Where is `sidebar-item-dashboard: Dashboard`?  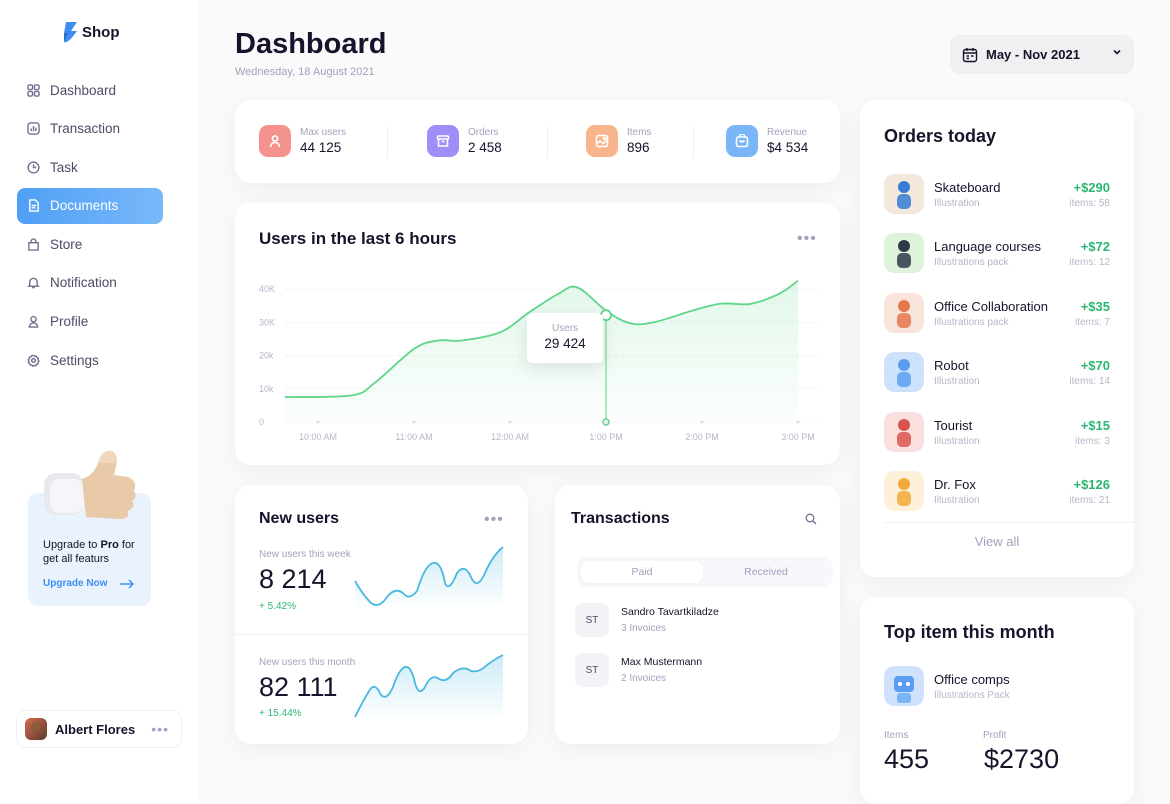
sidebar-item-dashboard: Dashboard is located at coordinates (90, 90).